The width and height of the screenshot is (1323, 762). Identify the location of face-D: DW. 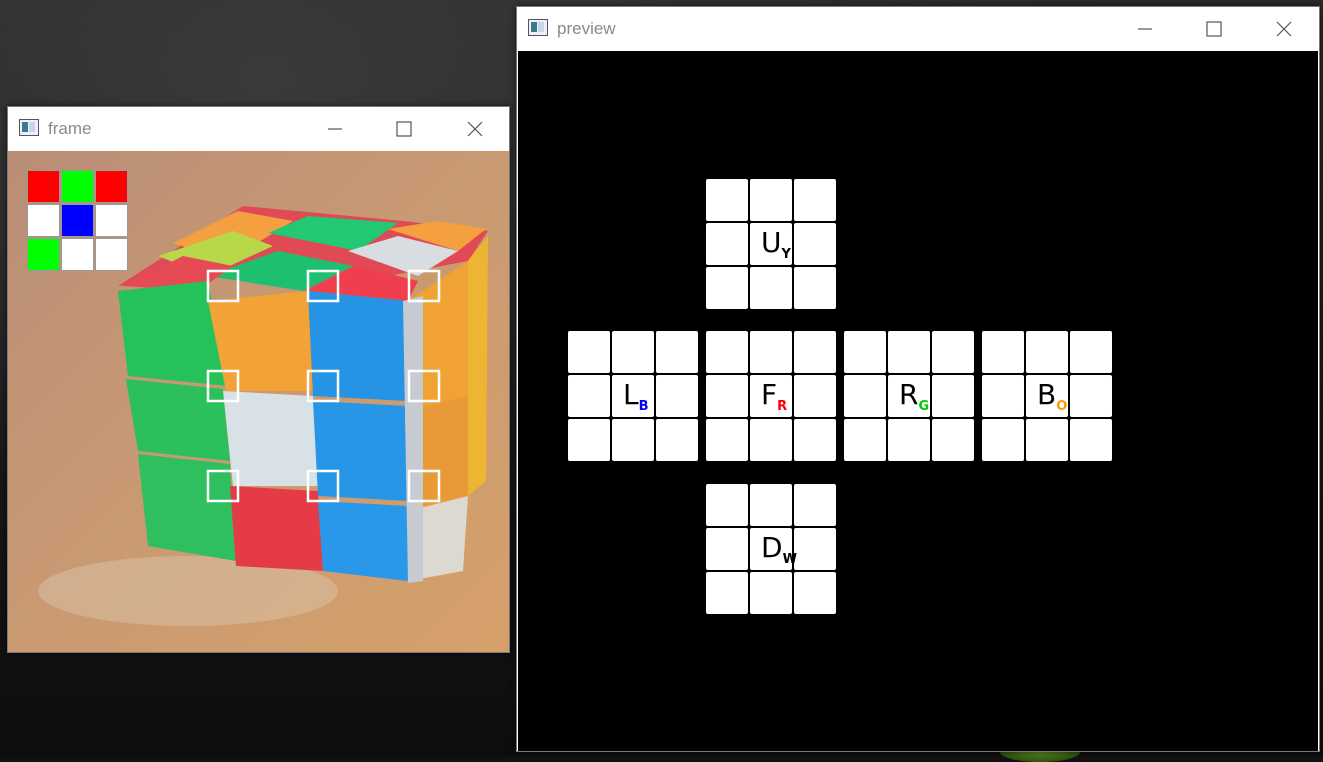
(772, 550).